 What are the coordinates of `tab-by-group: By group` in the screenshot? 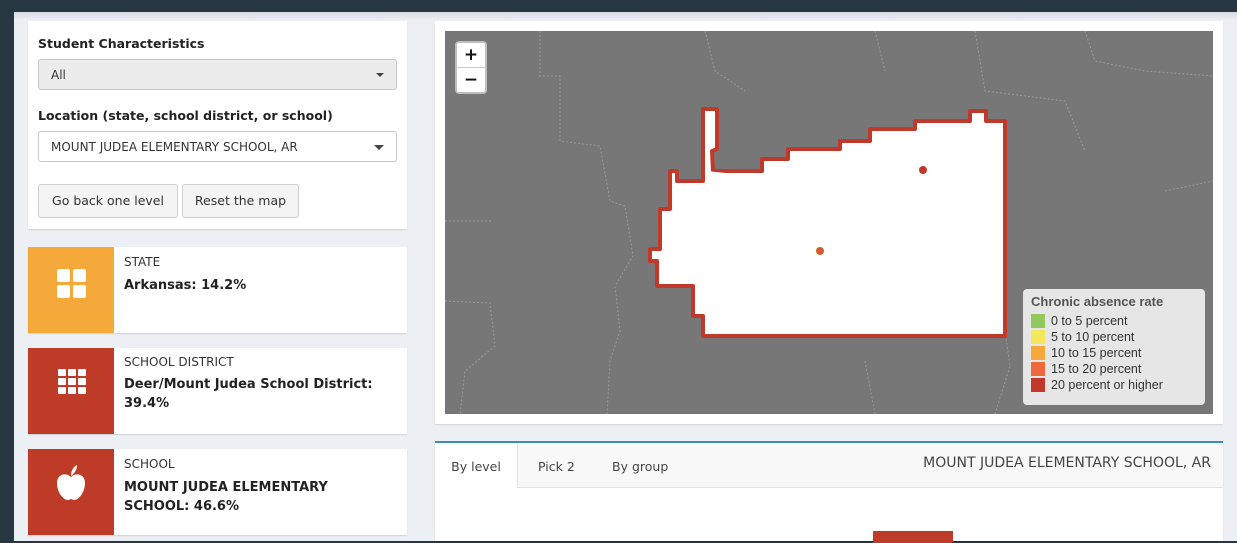 It's located at (640, 465).